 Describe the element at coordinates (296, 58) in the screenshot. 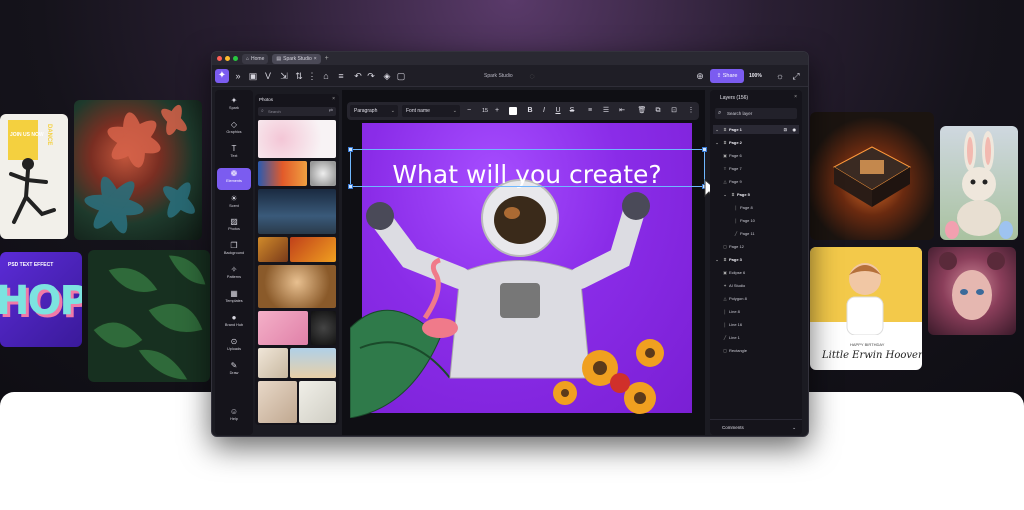

I see `tab-spark-studio: ▤ Spark Studio ×` at that location.